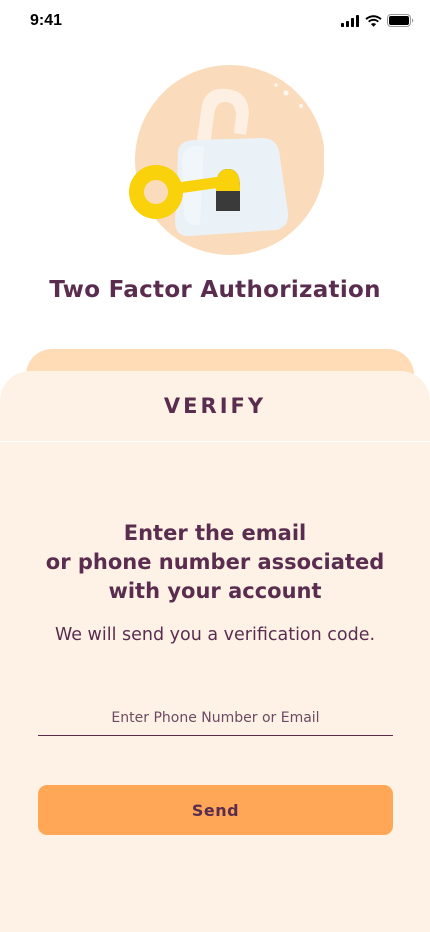 The width and height of the screenshot is (430, 932). What do you see at coordinates (215, 810) in the screenshot?
I see `send-button: Send` at bounding box center [215, 810].